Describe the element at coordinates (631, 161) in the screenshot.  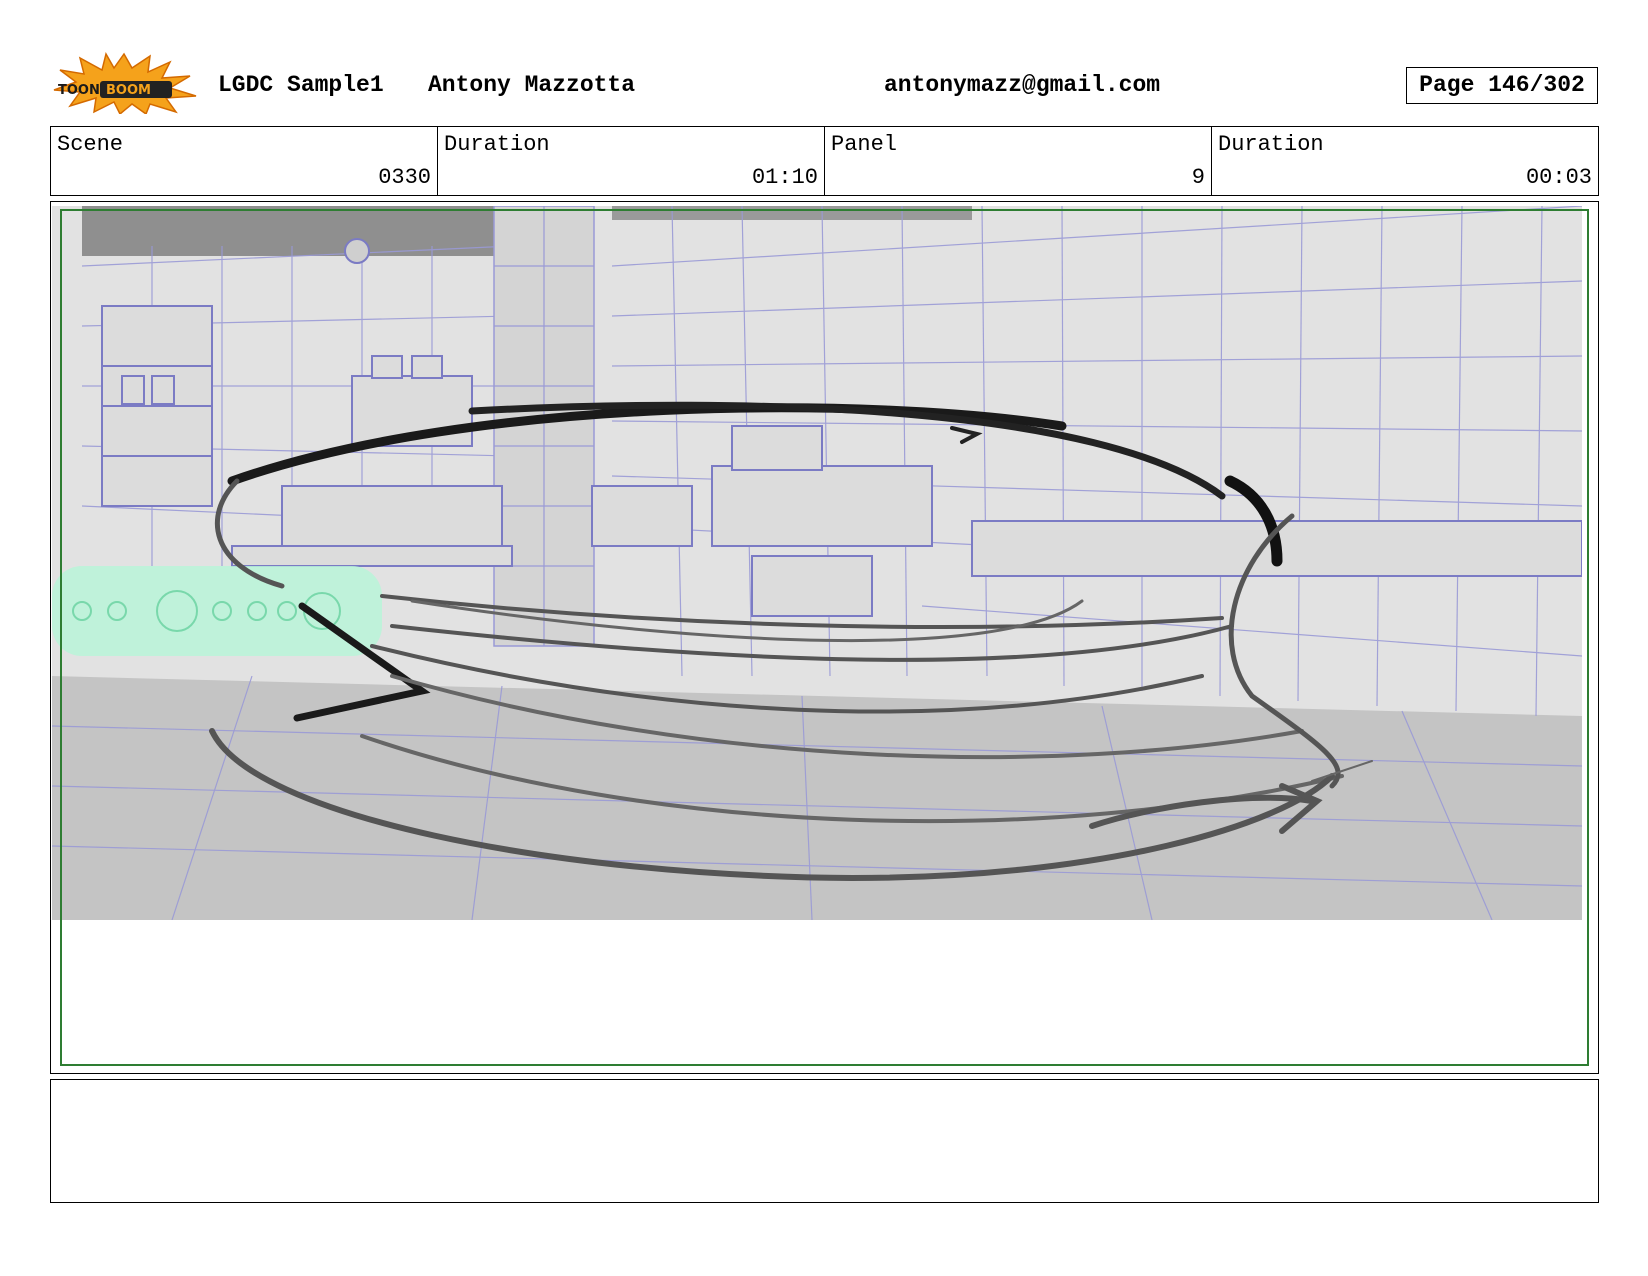
I see `scene-duration-cell: Duration 01:10` at that location.